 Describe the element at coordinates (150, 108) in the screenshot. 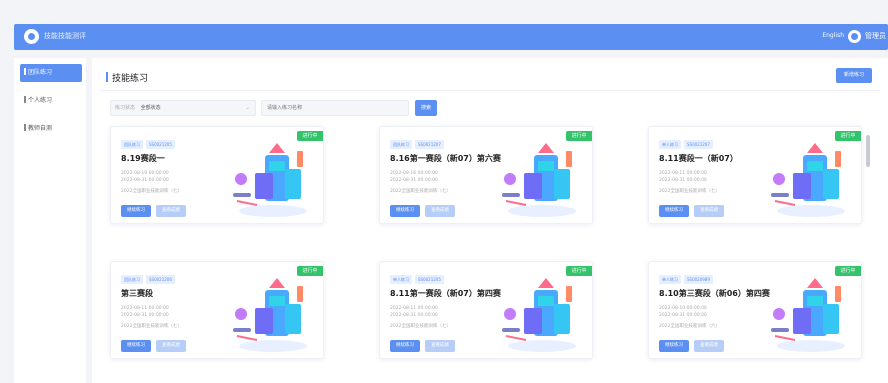

I see `status-select-value: 全部状态` at that location.